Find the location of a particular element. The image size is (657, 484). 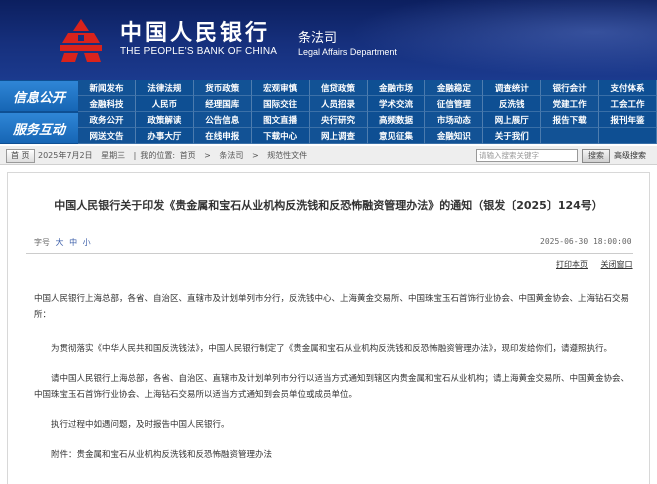

nav-item: 党建工作 is located at coordinates (570, 104).